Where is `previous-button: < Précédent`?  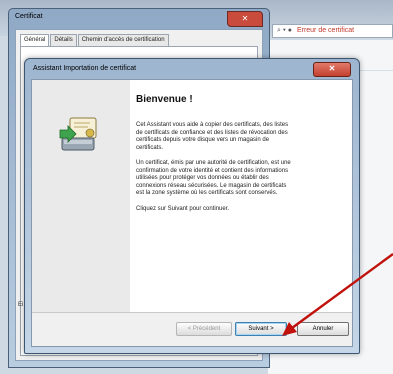
previous-button: < Précédent is located at coordinates (204, 329).